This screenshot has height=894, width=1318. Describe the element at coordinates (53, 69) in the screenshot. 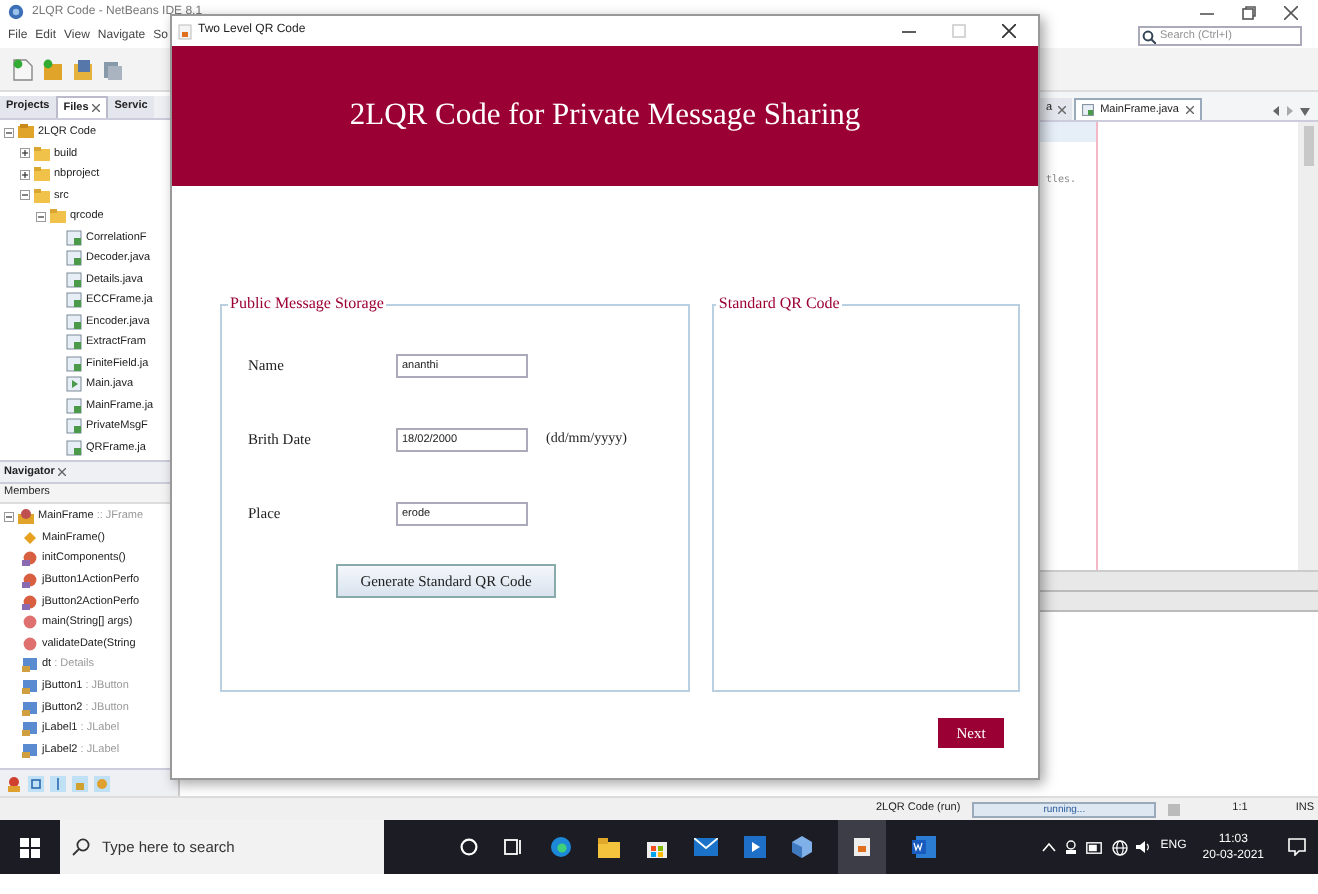

I see `new-project-icon` at that location.